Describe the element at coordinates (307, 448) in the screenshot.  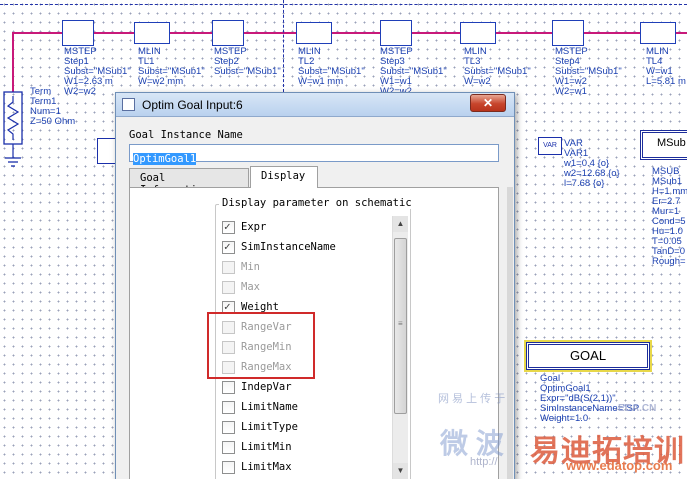
I see `param-row-limitmin: LimitMin` at that location.